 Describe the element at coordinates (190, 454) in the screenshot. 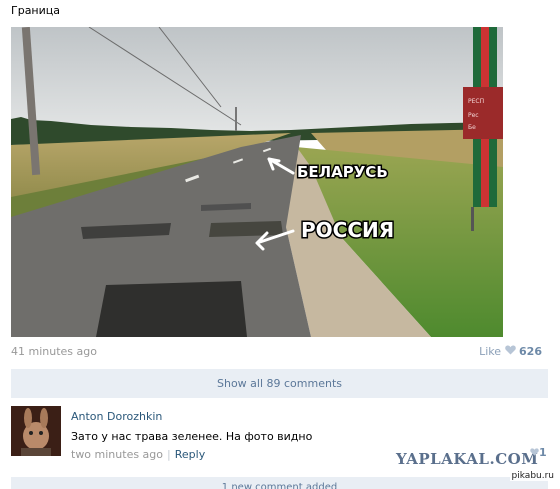

I see `reply-link: Reply` at that location.